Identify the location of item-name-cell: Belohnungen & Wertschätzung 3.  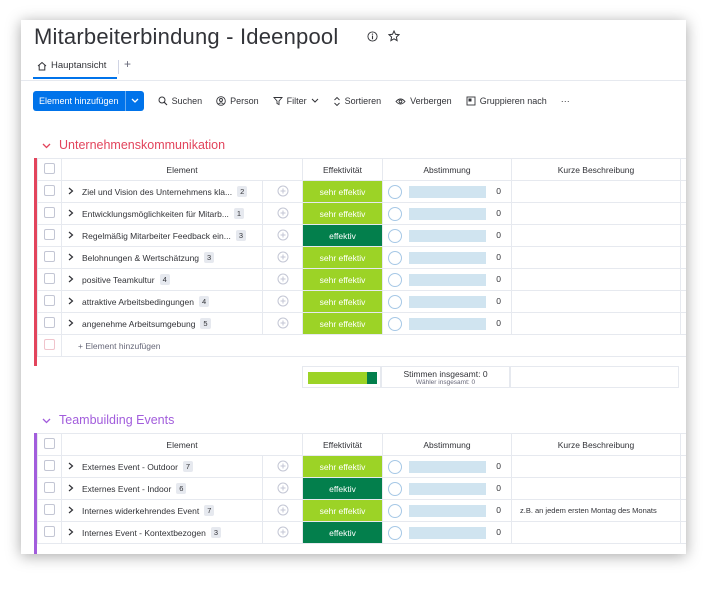
(162, 257).